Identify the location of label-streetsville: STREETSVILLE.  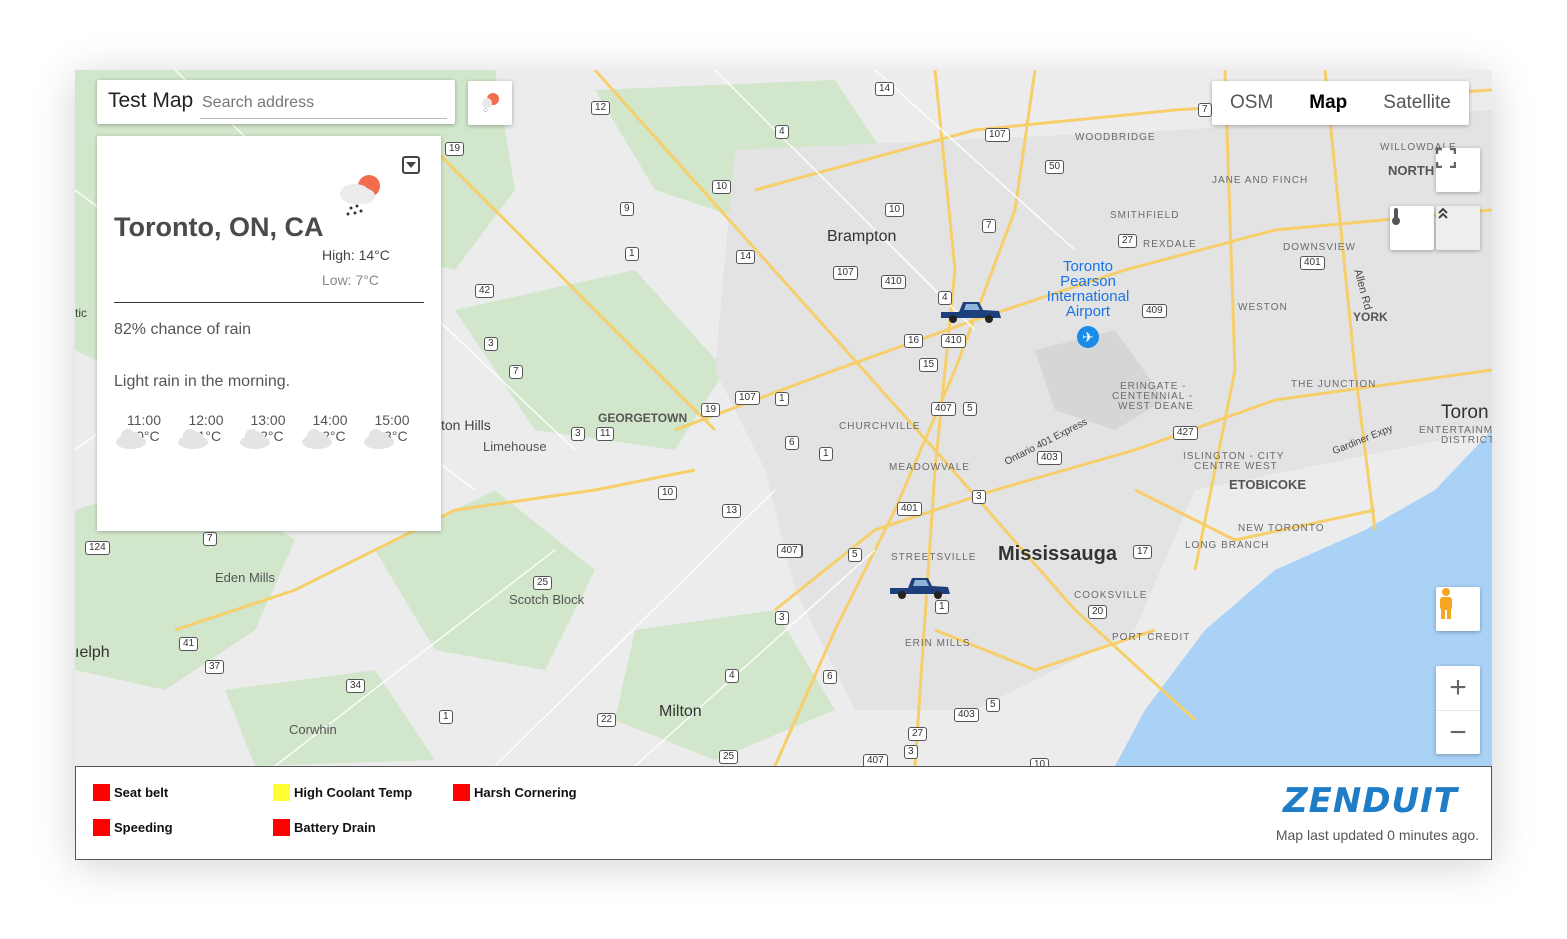
(934, 557).